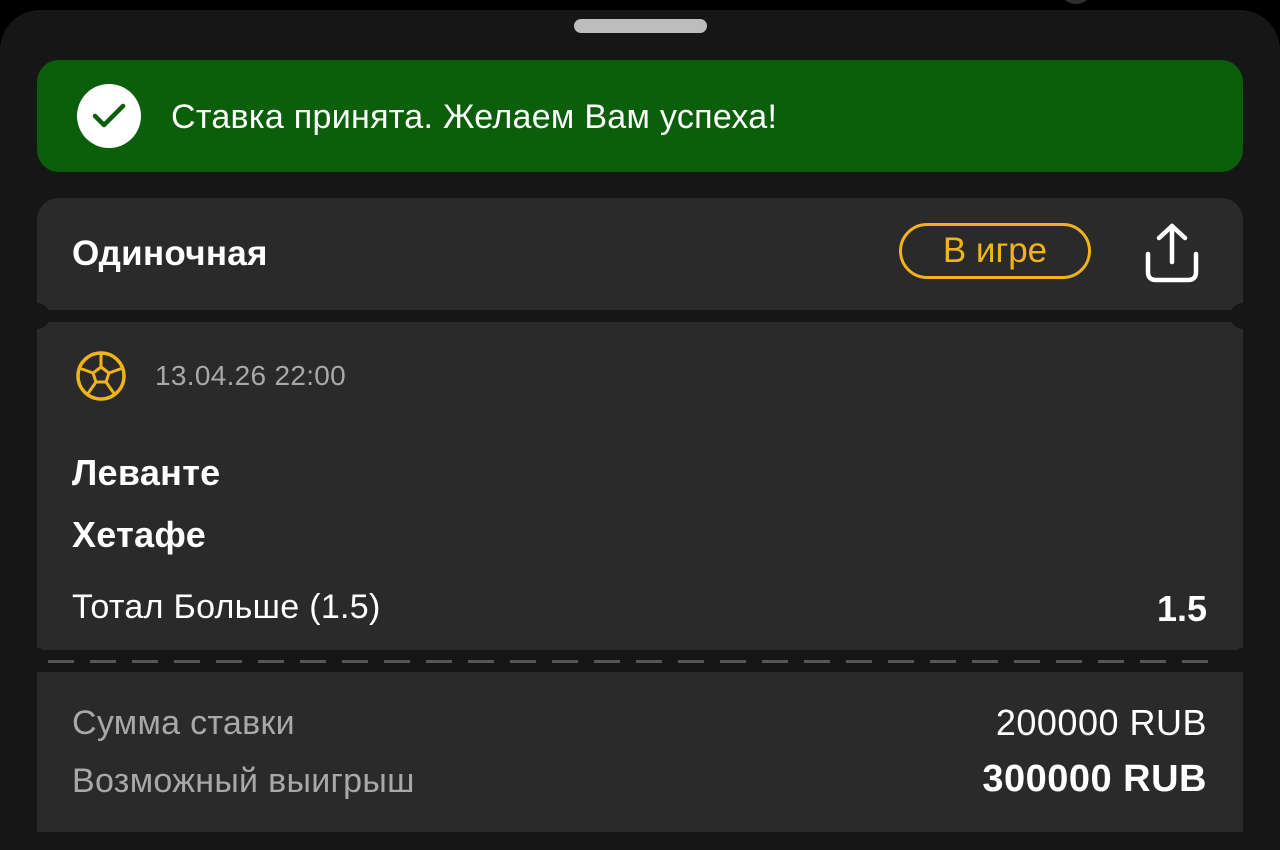 This screenshot has width=1280, height=850. I want to click on home-team: Леванте, so click(146, 472).